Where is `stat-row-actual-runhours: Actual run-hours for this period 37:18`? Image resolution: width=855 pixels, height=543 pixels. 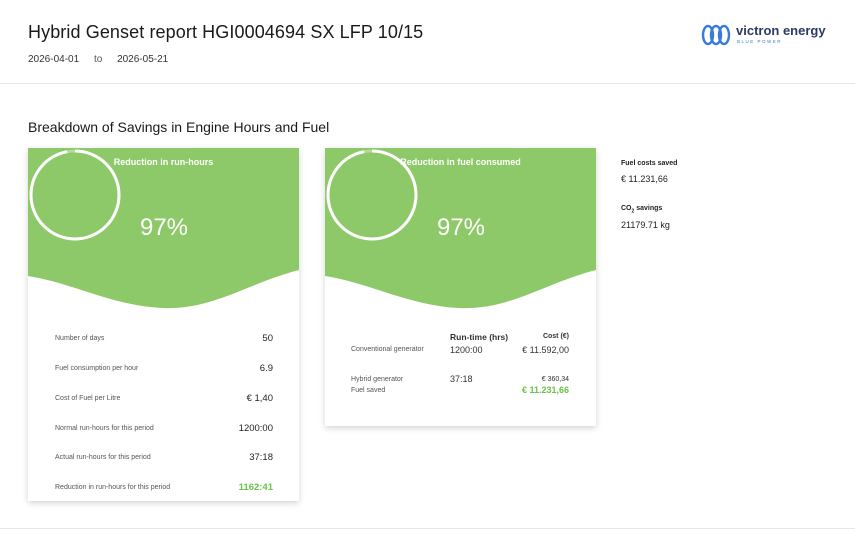
stat-row-actual-runhours: Actual run-hours for this period 37:18 is located at coordinates (164, 459).